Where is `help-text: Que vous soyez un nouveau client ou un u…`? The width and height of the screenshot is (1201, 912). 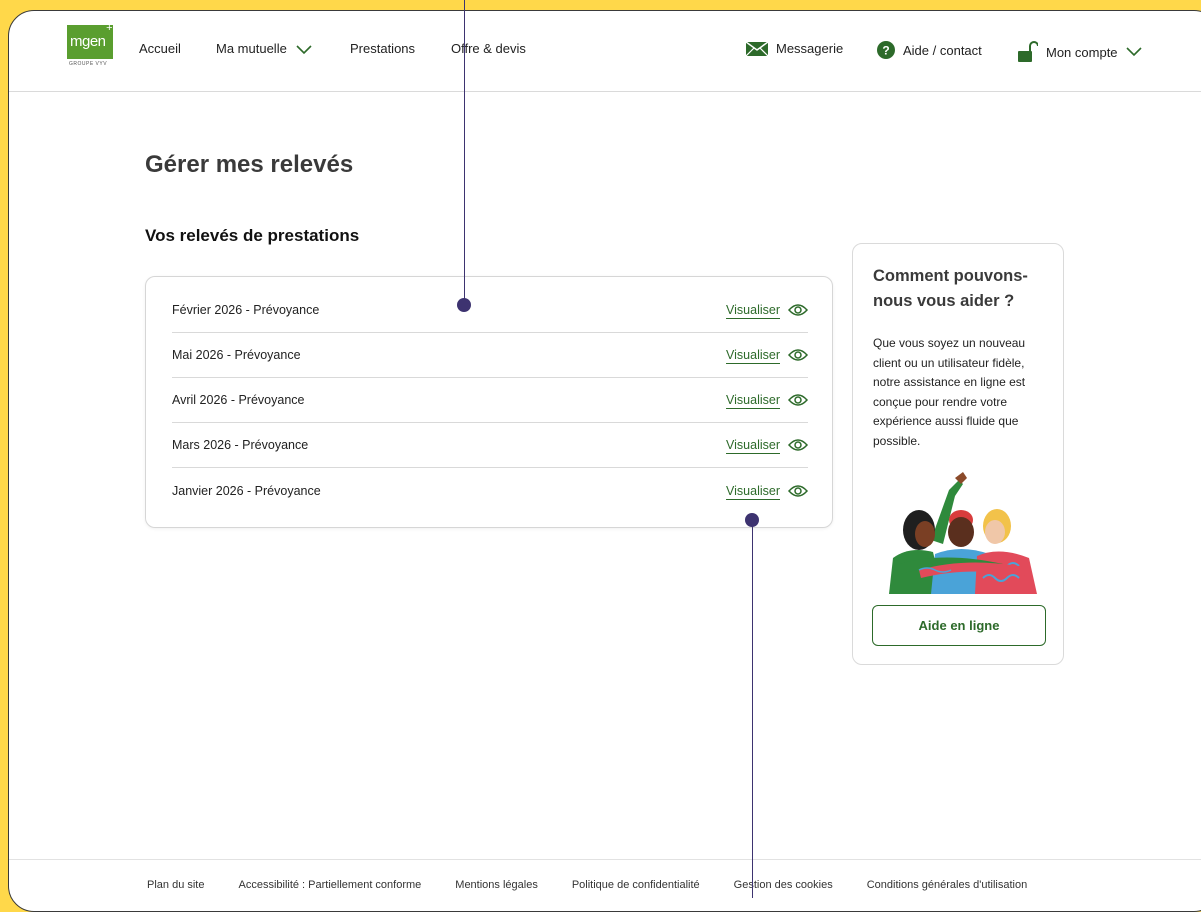
help-text: Que vous soyez un nouveau client ou un u… is located at coordinates (949, 392).